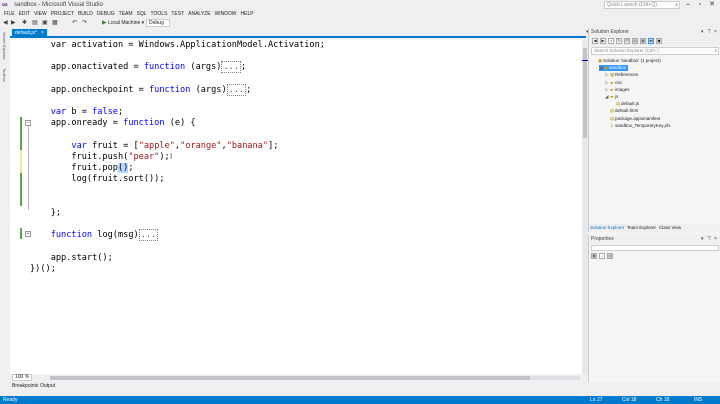 The image size is (720, 404). What do you see at coordinates (84, 23) in the screenshot?
I see `redo-icon: ↷` at bounding box center [84, 23].